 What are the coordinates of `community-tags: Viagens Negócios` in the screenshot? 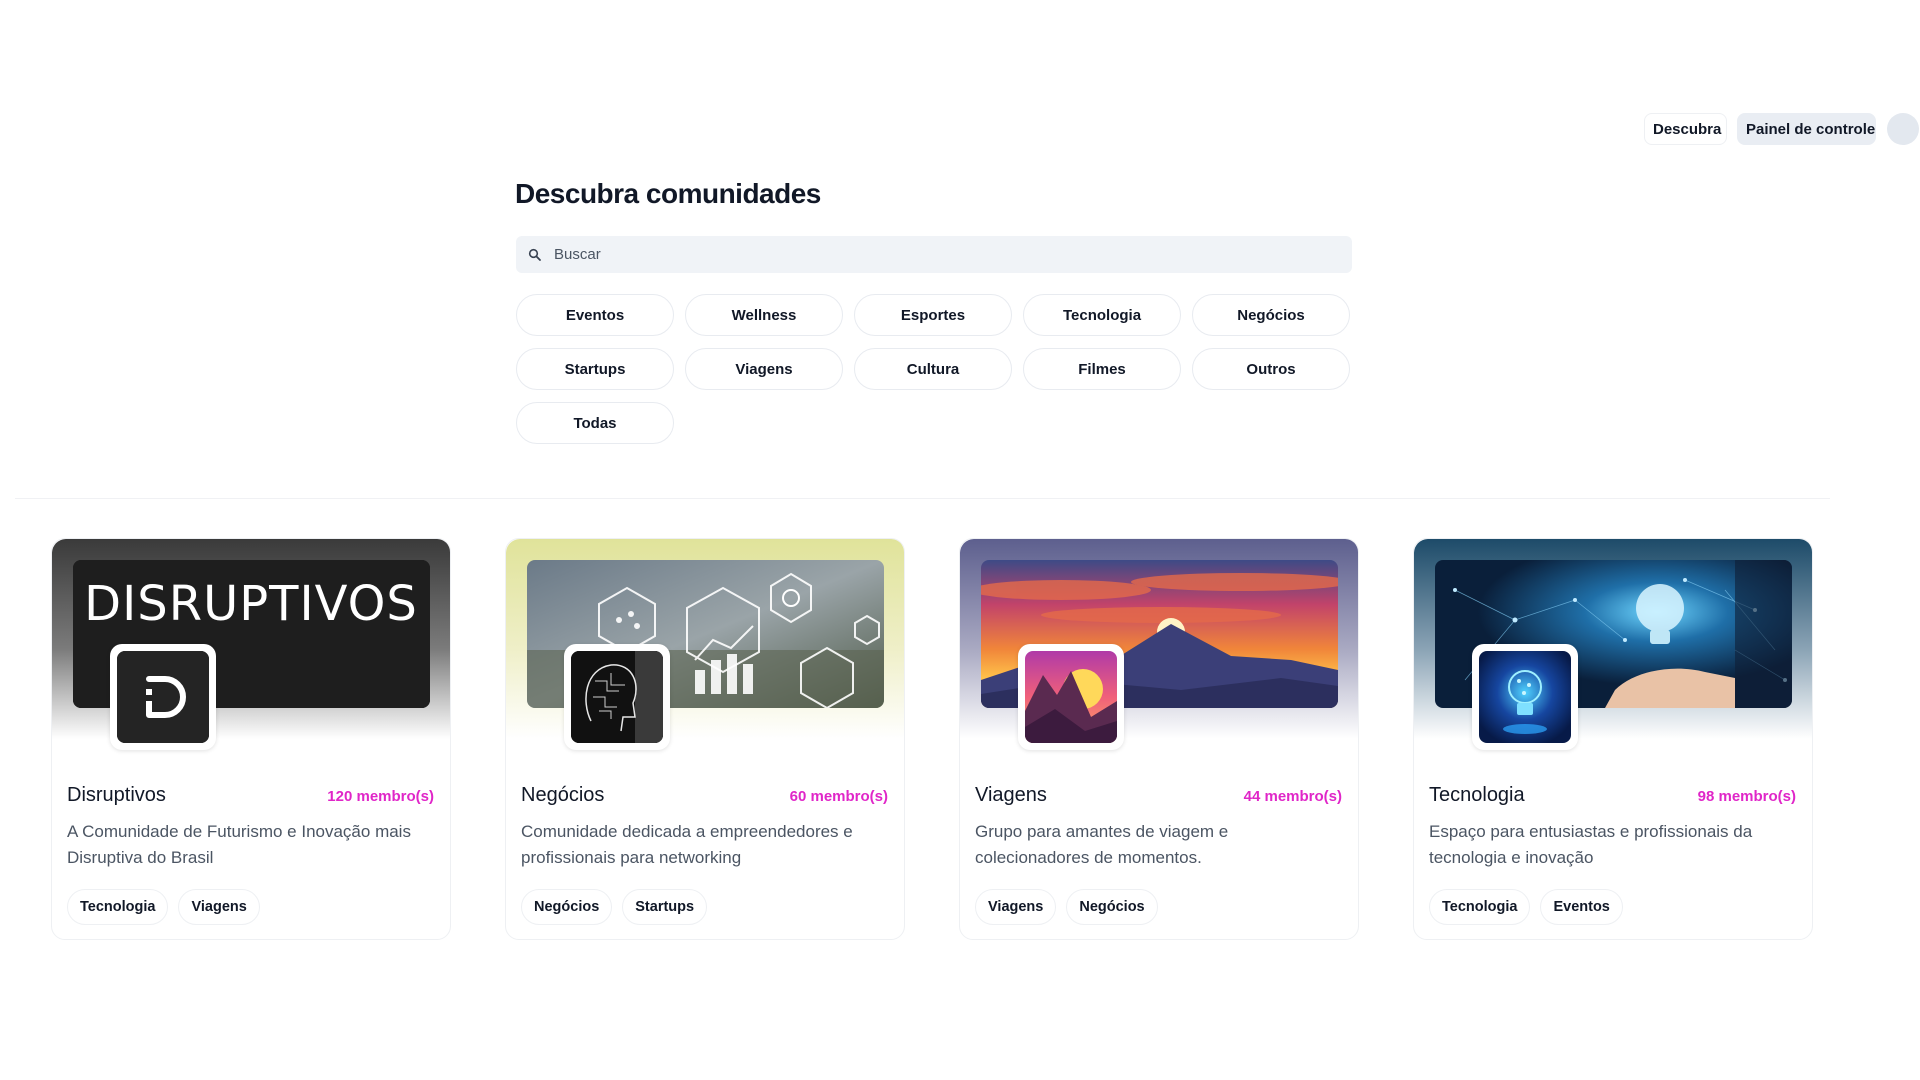 It's located at (1066, 907).